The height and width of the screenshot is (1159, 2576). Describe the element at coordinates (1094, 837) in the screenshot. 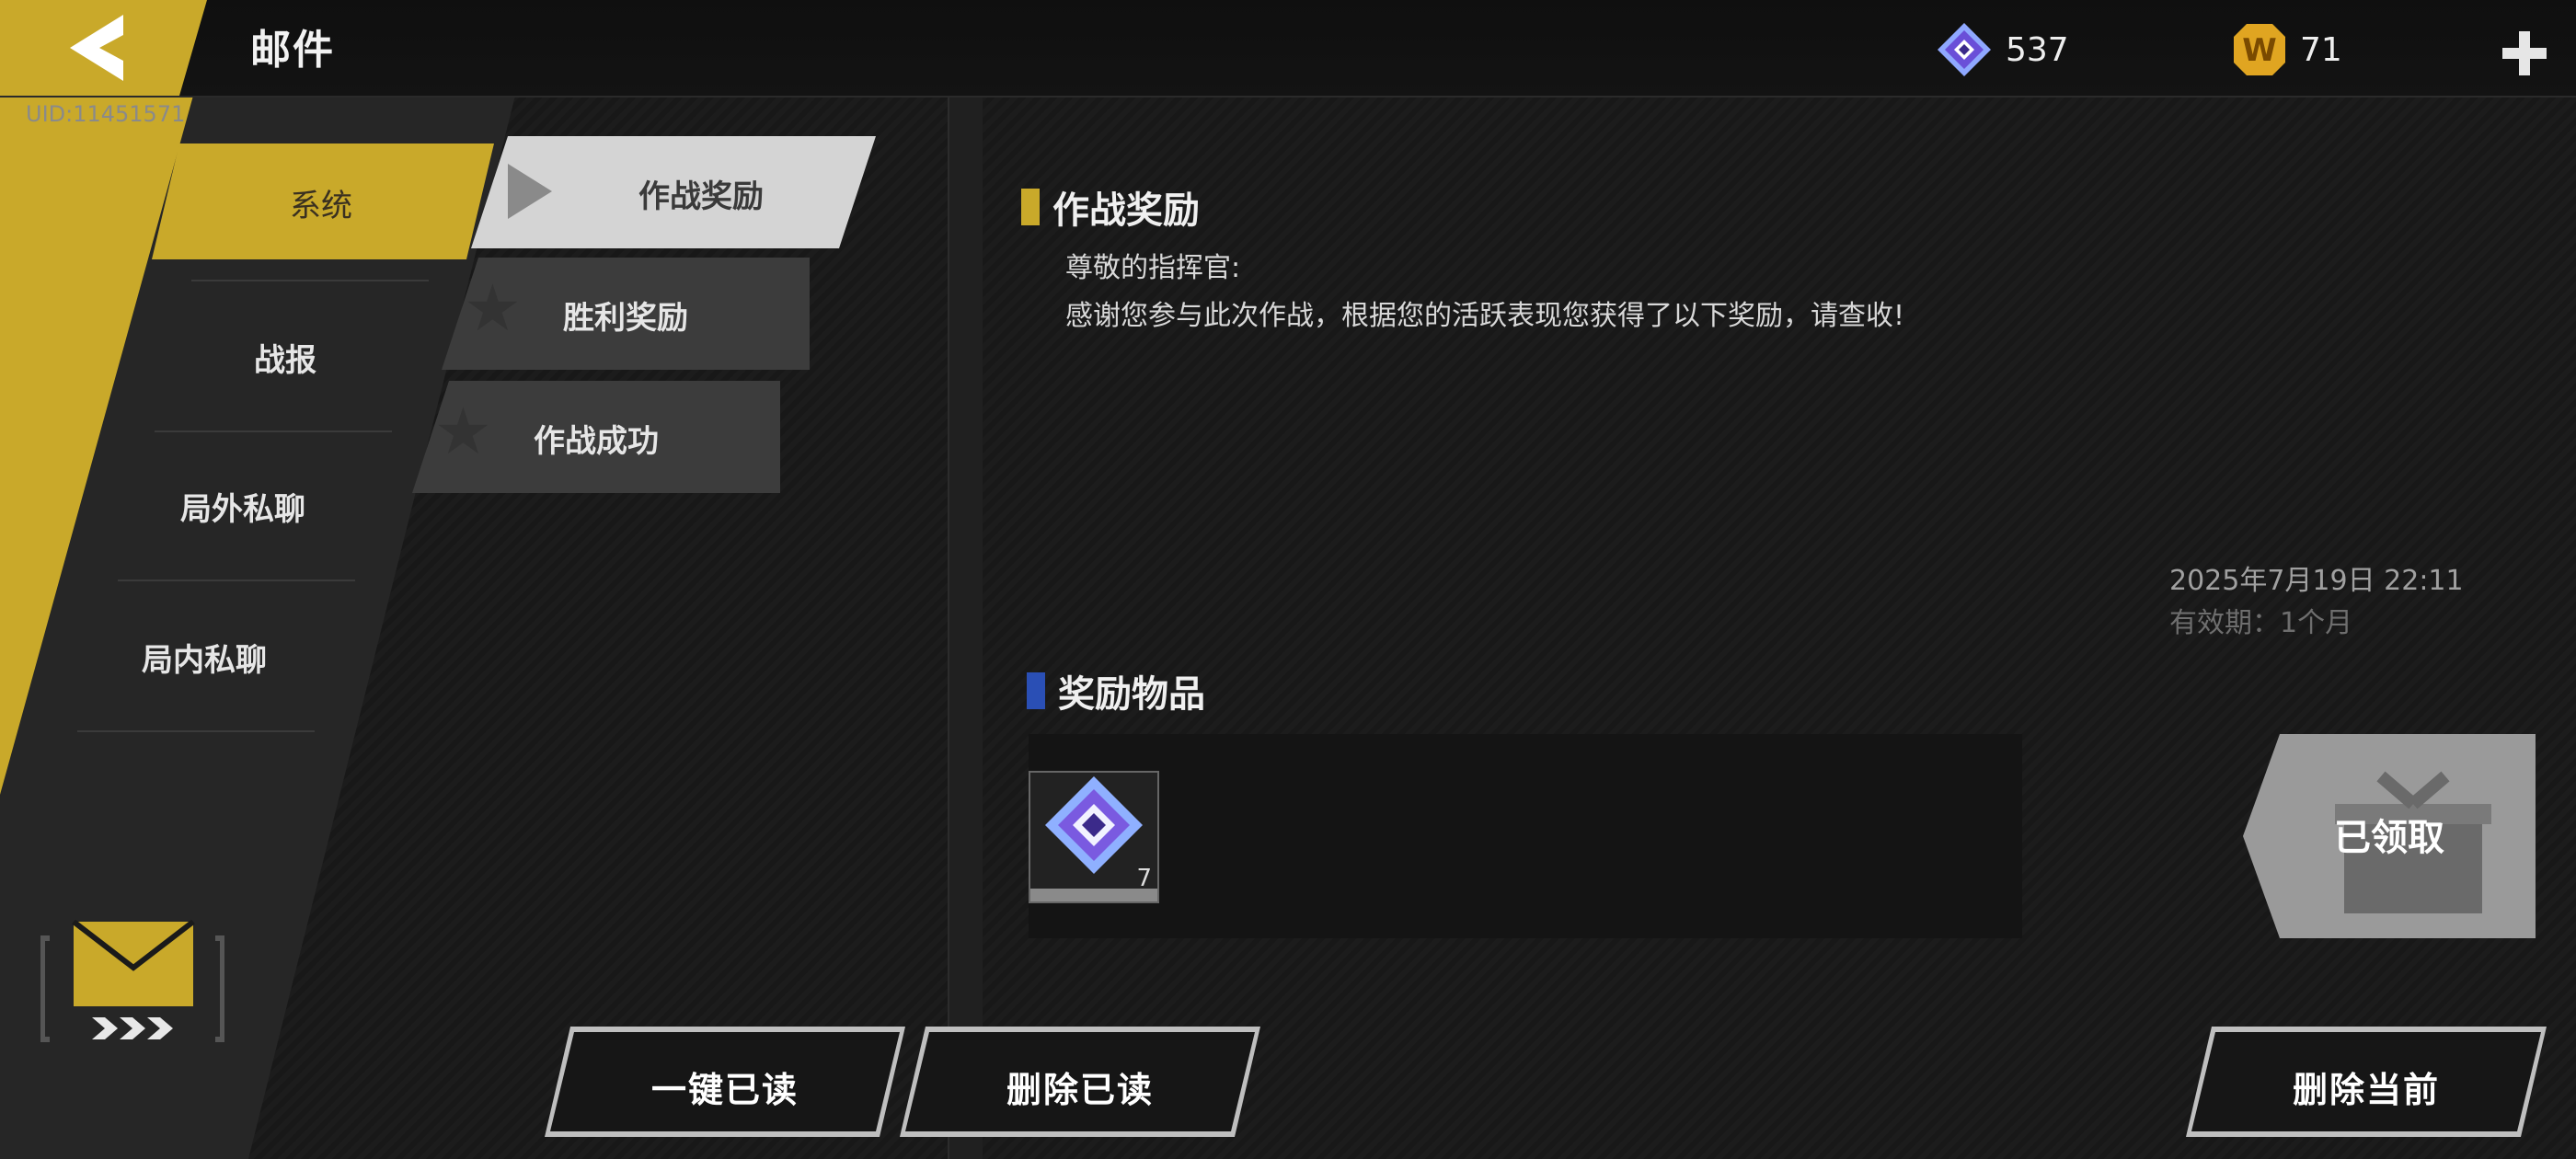

I see `reward-item: 7` at that location.